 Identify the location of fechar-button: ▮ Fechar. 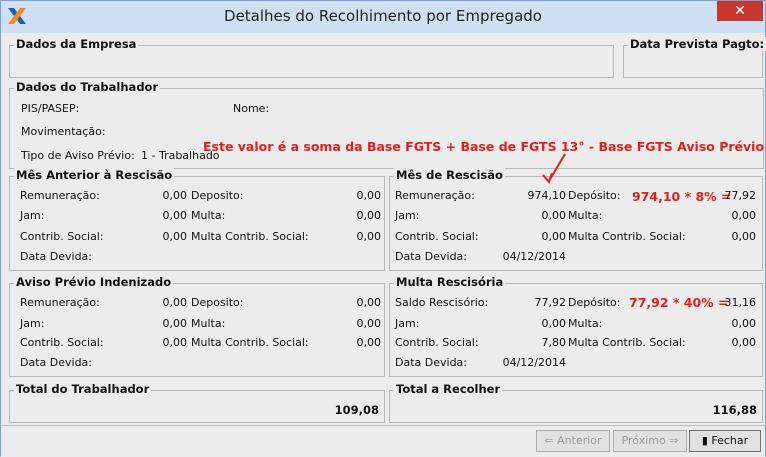
(725, 441).